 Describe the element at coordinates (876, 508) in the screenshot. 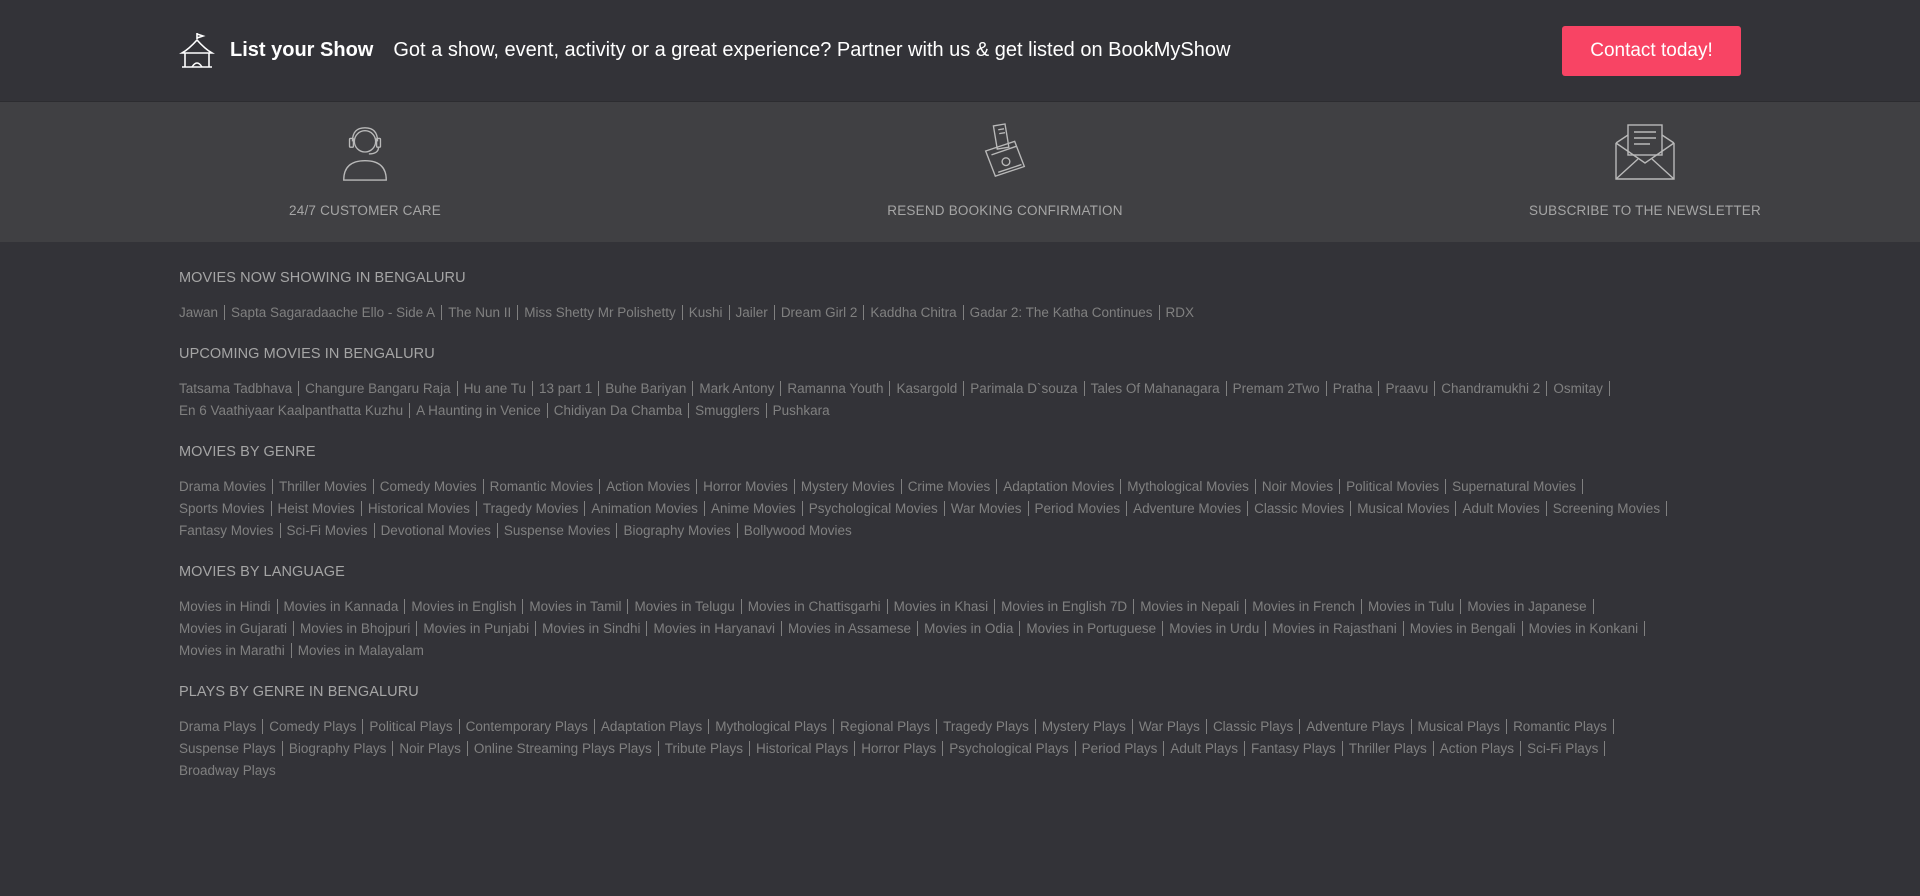

I see `footer-link: Psychological Movies` at that location.